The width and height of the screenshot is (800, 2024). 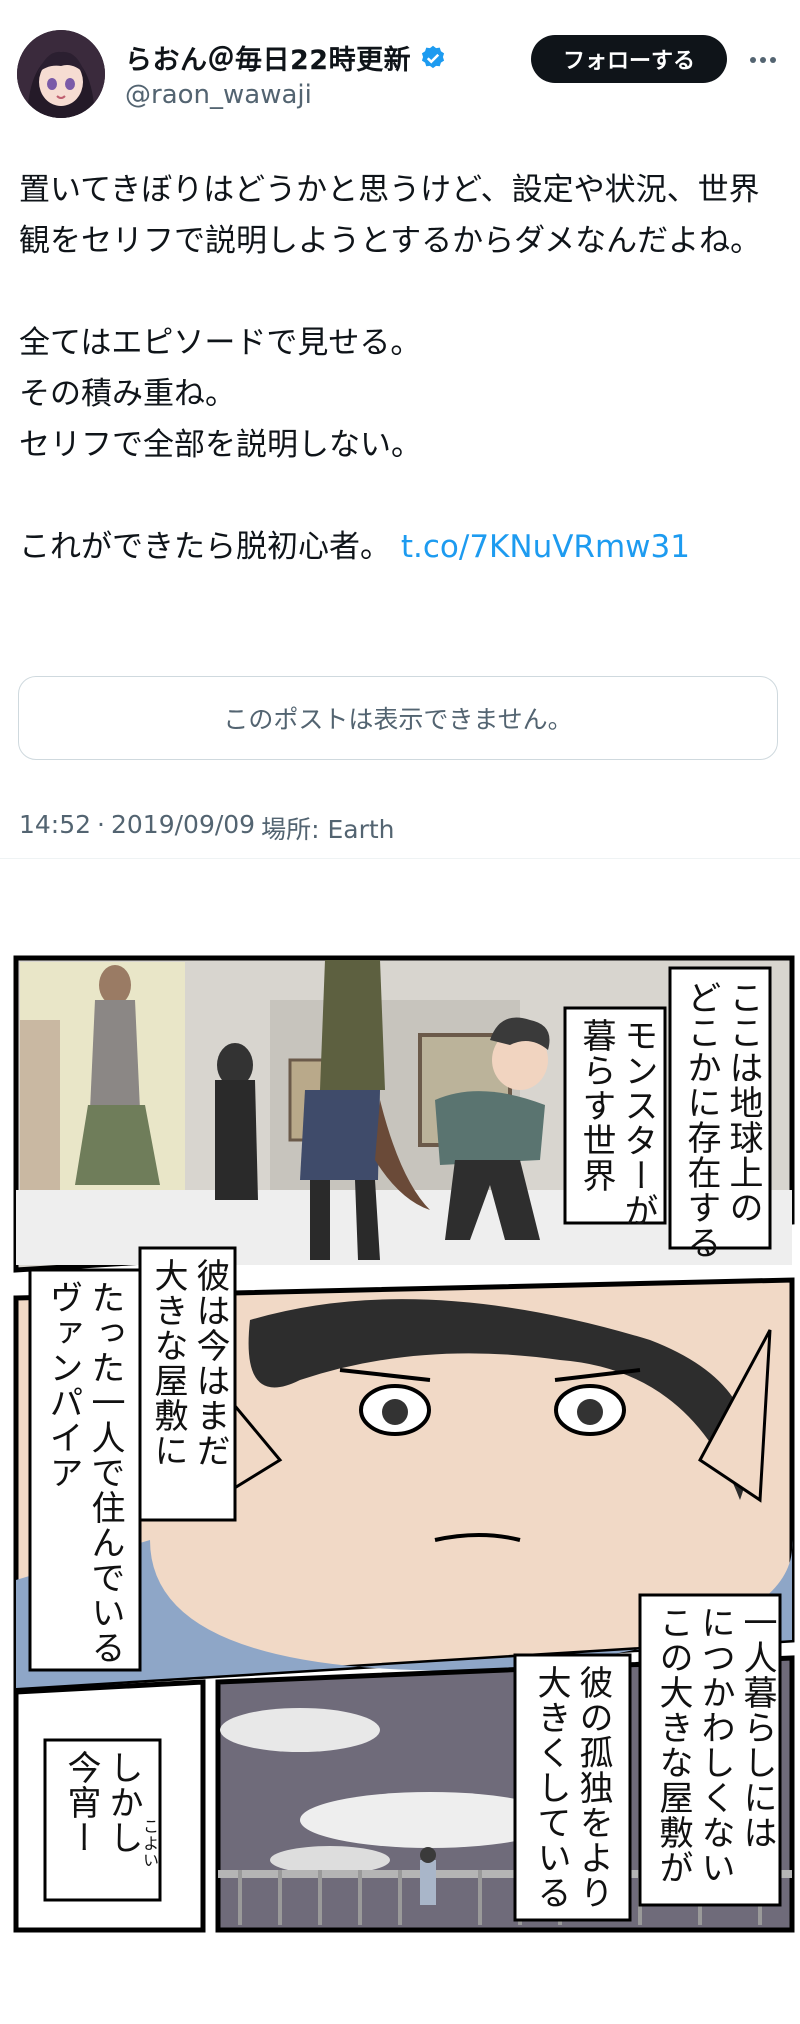 What do you see at coordinates (55, 828) in the screenshot?
I see `tweet-time: 14:52` at bounding box center [55, 828].